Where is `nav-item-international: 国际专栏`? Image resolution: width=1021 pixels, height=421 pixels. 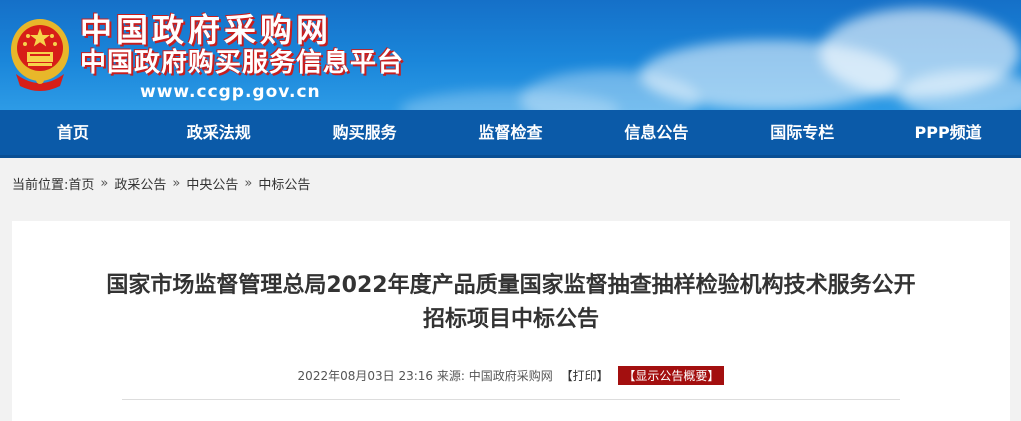
nav-item-international: 国际专栏 is located at coordinates (802, 133).